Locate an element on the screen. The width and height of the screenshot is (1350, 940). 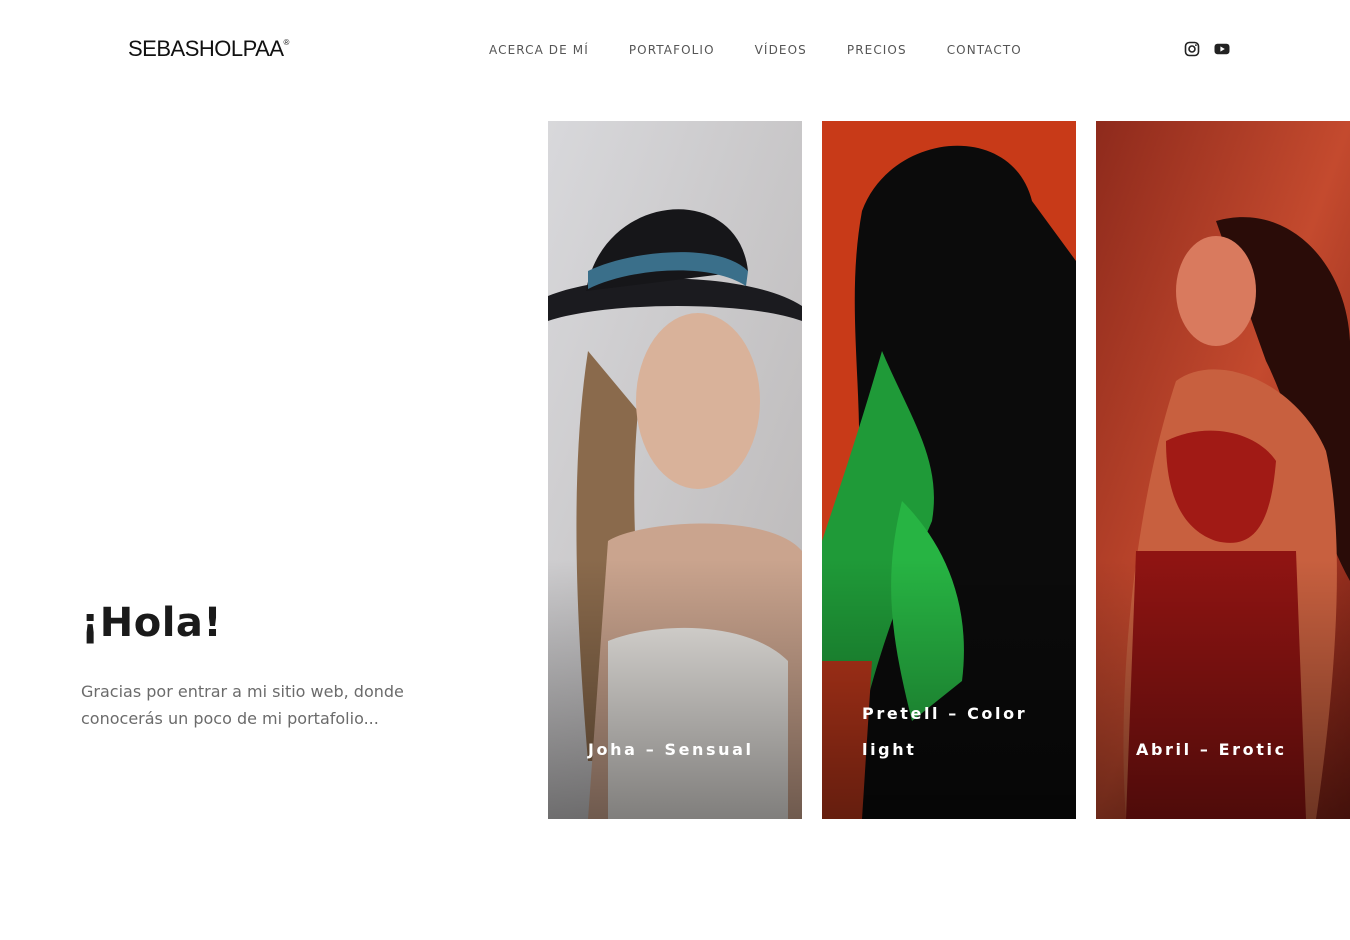
card-caption: Pretell – Color light is located at coordinates (945, 731).